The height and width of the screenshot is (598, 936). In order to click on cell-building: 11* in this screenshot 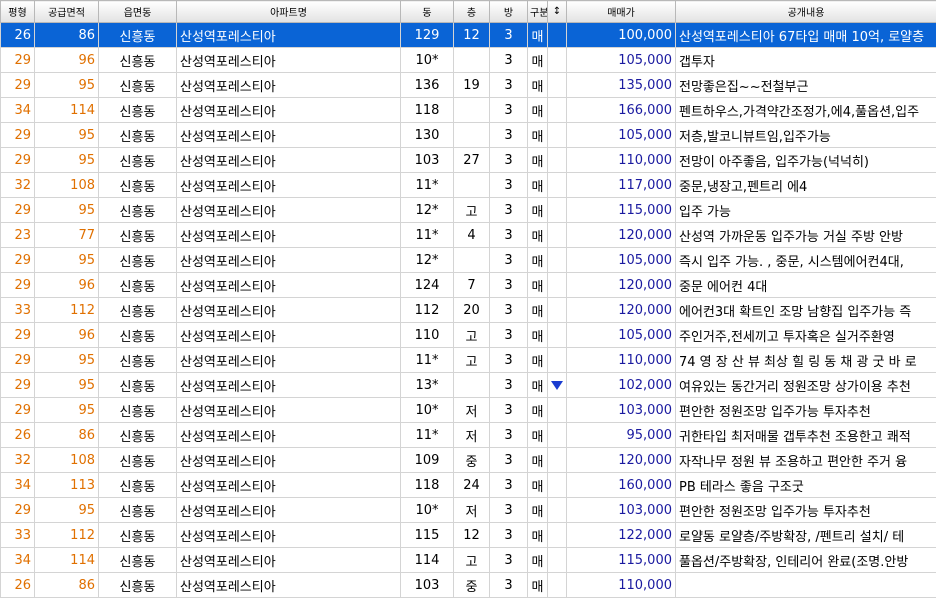, I will do `click(427, 435)`.